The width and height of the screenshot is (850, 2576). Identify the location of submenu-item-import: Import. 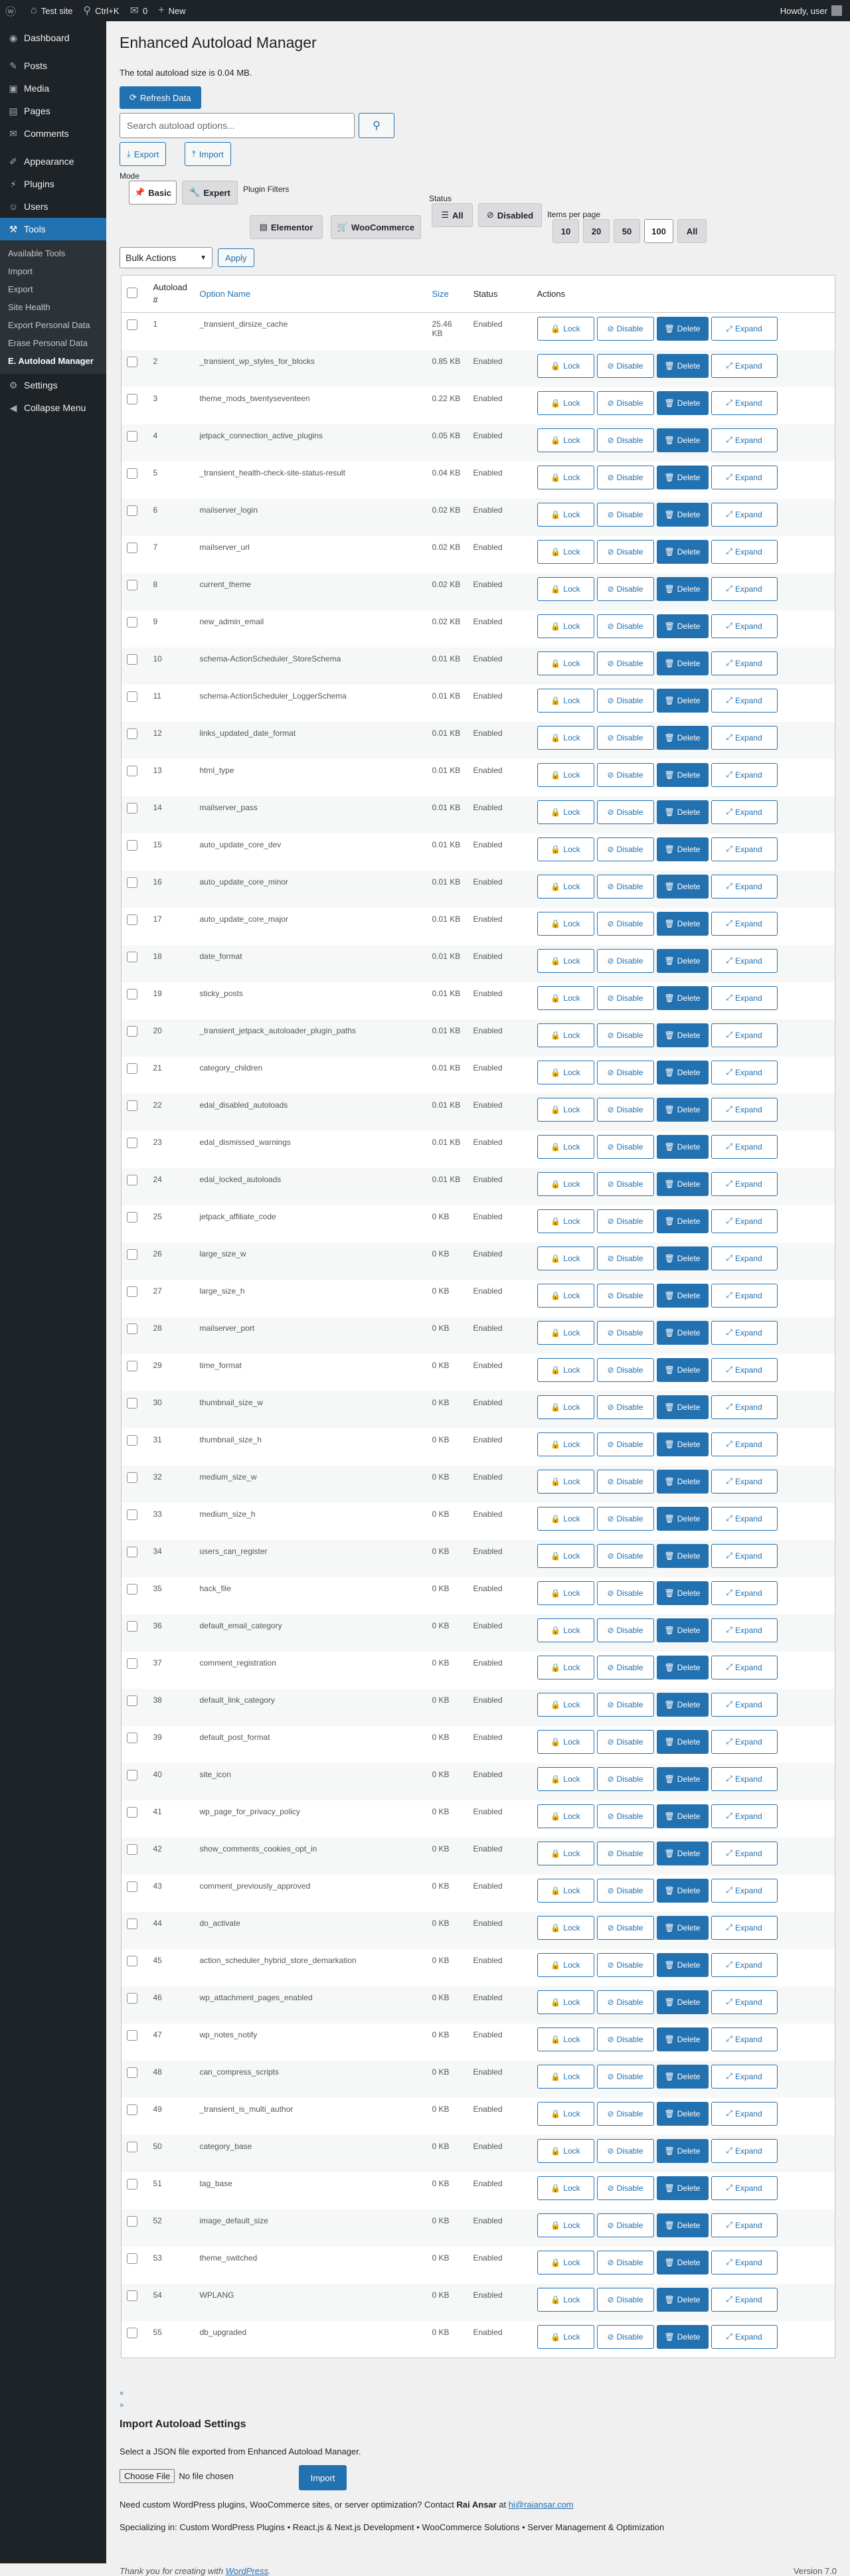
(53, 271).